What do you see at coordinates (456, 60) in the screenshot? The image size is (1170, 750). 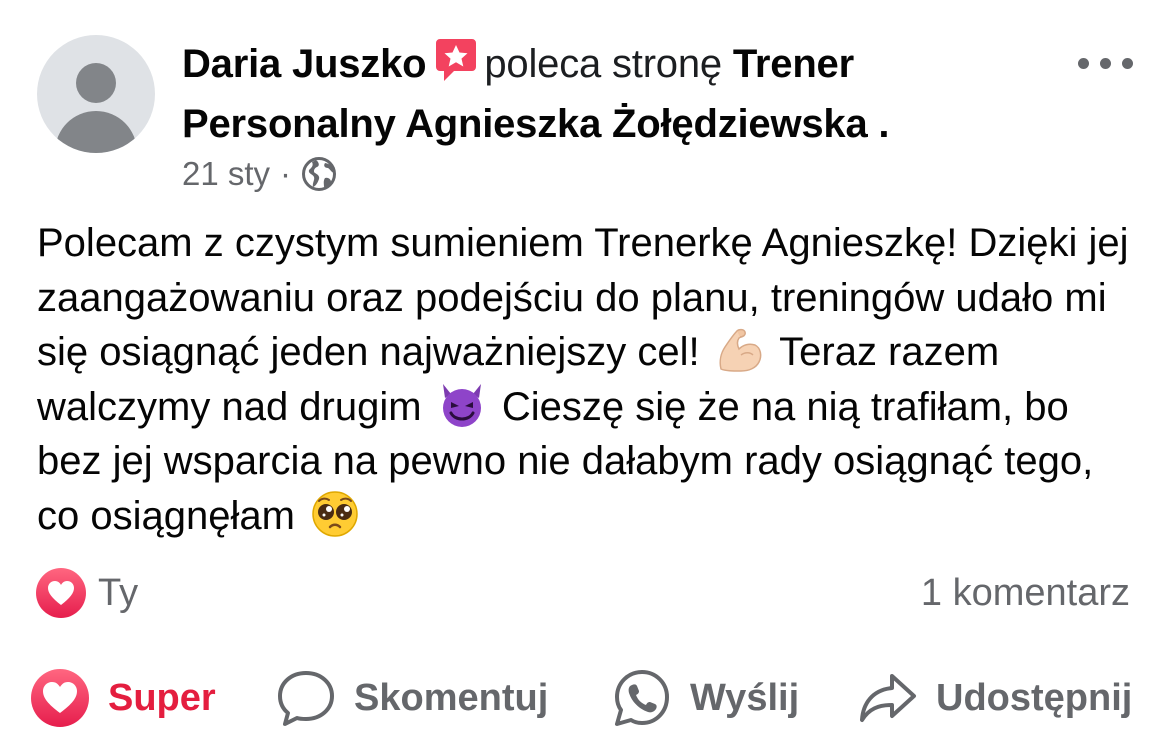 I see `recommendation-icon` at bounding box center [456, 60].